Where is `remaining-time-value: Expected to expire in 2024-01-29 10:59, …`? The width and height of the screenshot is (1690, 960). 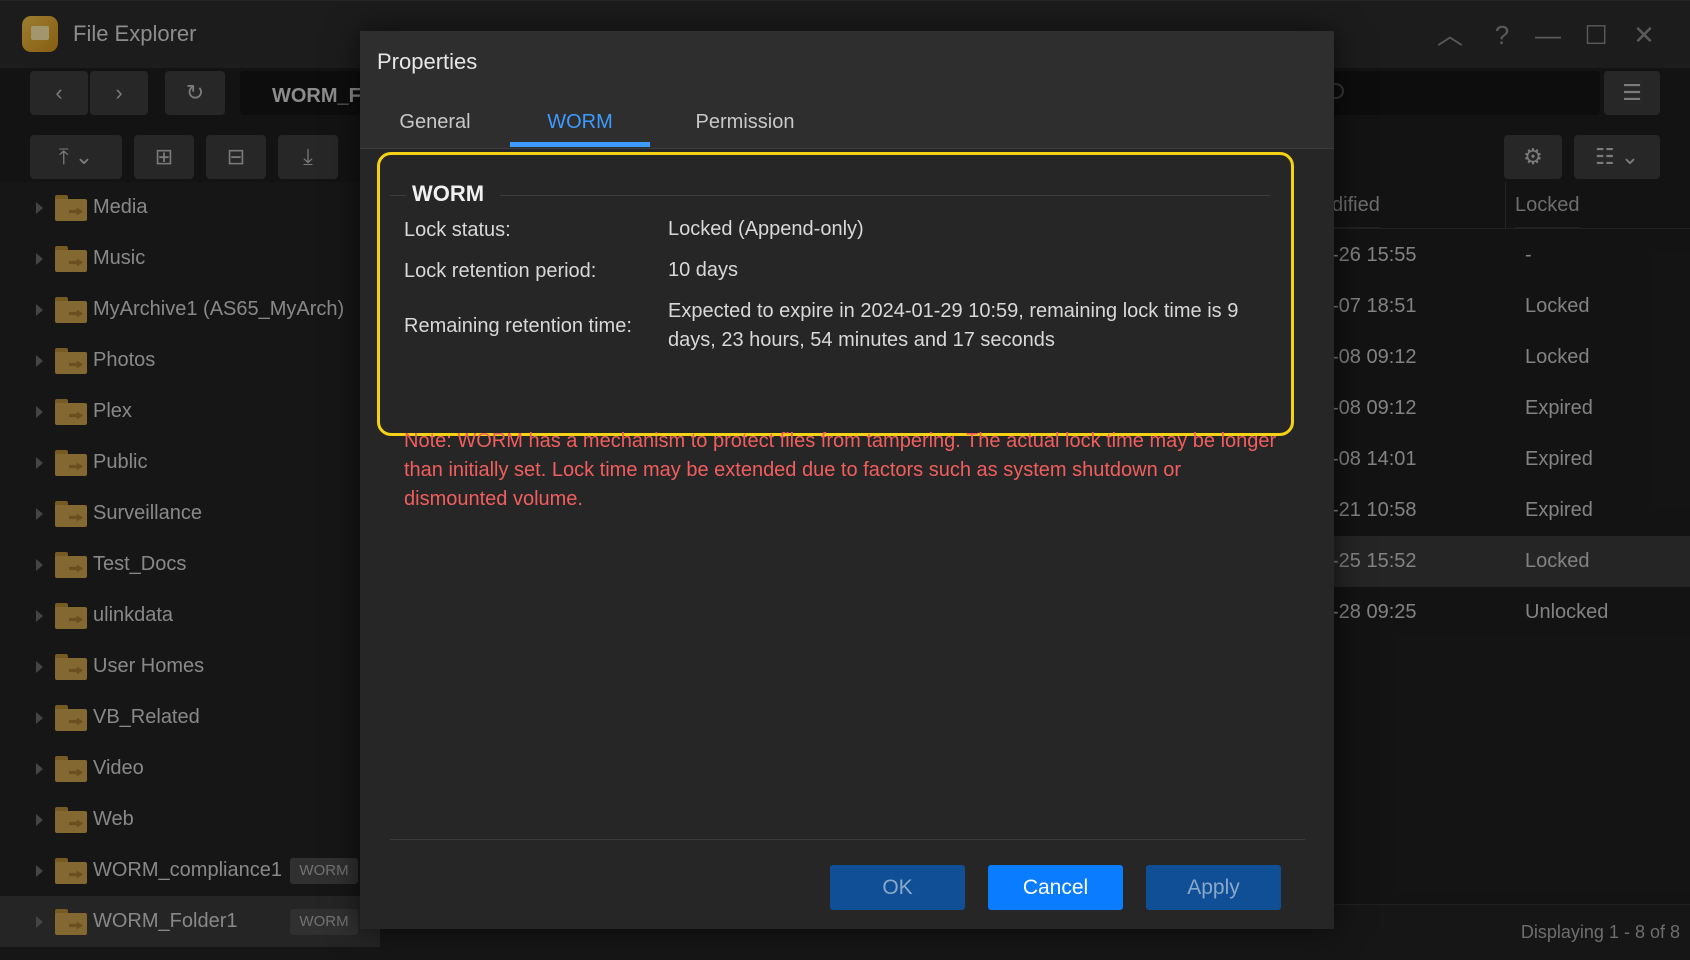
remaining-time-value: Expected to expire in 2024-01-29 10:59, … is located at coordinates (953, 325).